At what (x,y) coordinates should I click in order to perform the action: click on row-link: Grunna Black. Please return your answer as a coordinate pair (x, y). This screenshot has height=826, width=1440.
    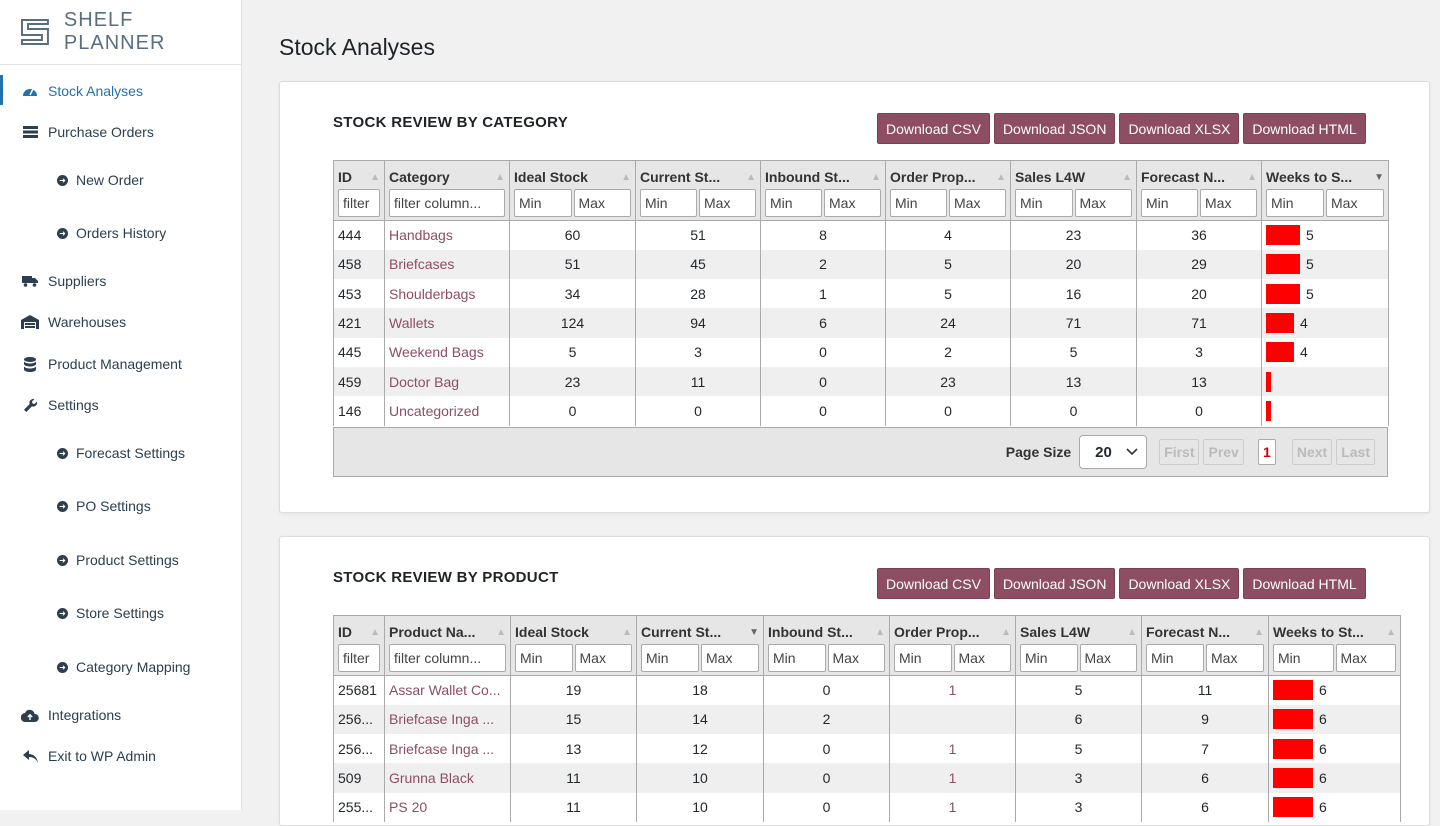
    Looking at the image, I should click on (431, 778).